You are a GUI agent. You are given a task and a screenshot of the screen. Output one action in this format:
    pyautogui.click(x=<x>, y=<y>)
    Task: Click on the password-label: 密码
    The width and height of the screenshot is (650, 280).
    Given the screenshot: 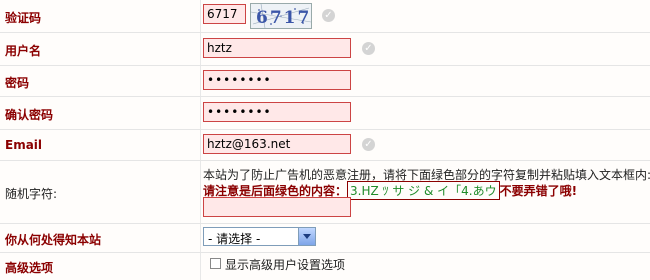 What is the action you would take?
    pyautogui.click(x=17, y=83)
    